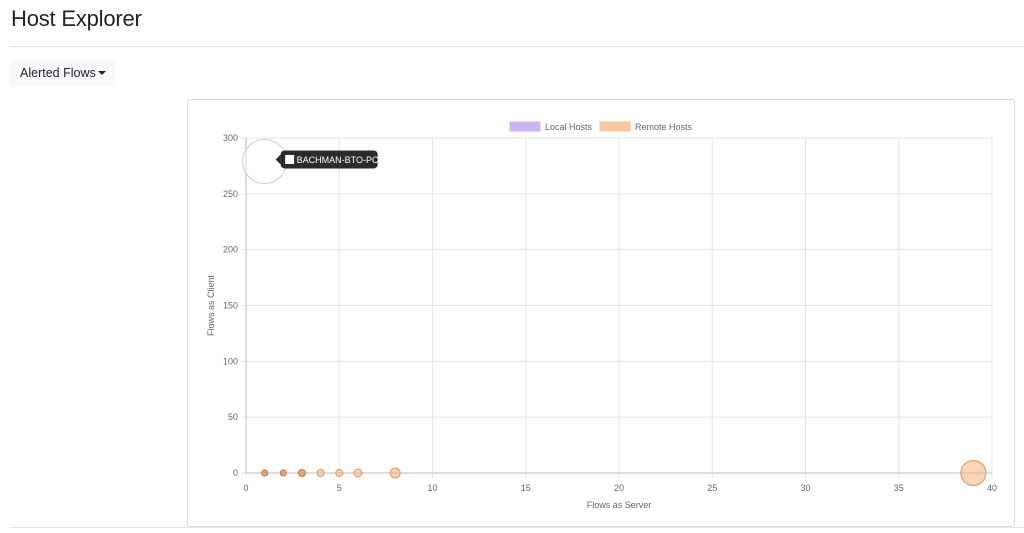 This screenshot has height=533, width=1024. What do you see at coordinates (76, 18) in the screenshot?
I see `page-title: Host Explorer` at bounding box center [76, 18].